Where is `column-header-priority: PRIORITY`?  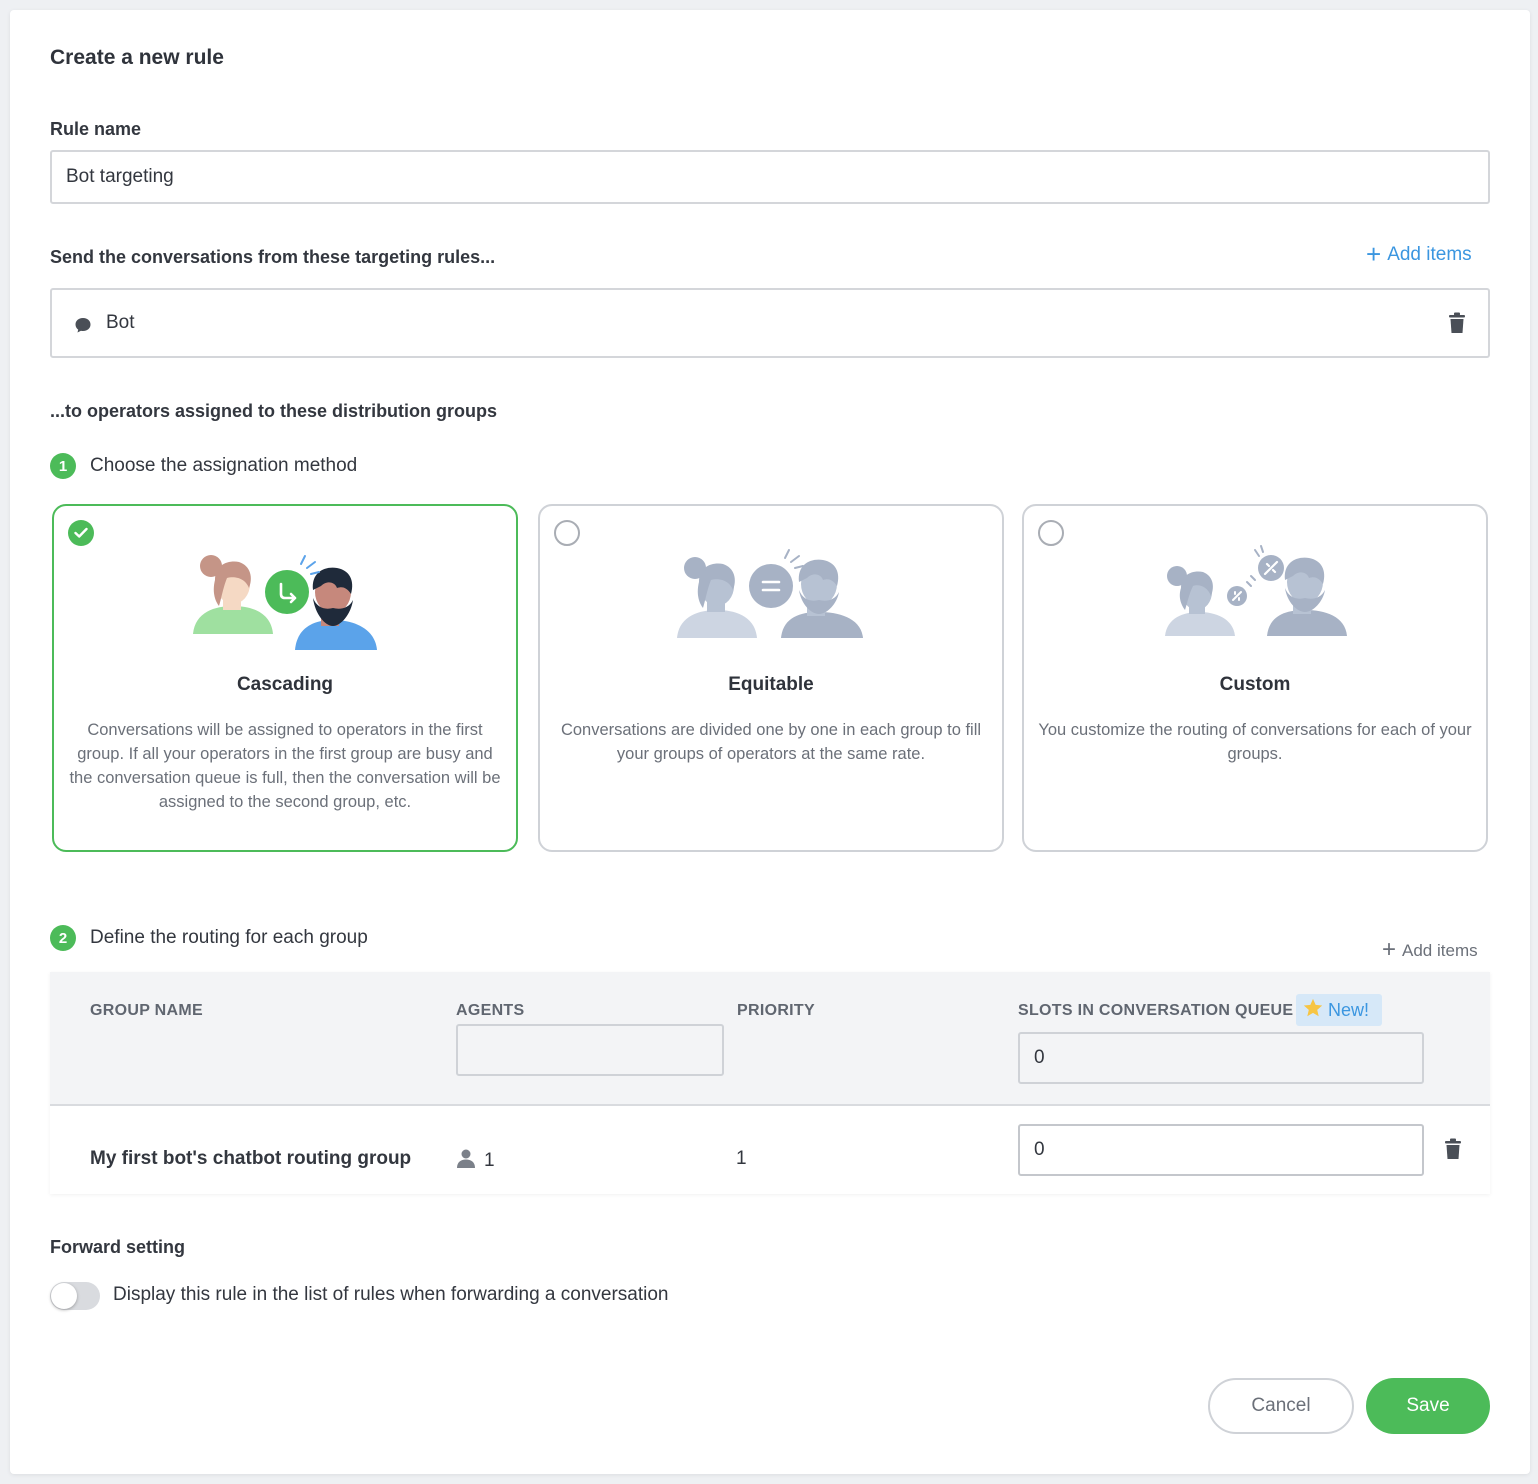
column-header-priority: PRIORITY is located at coordinates (776, 1010).